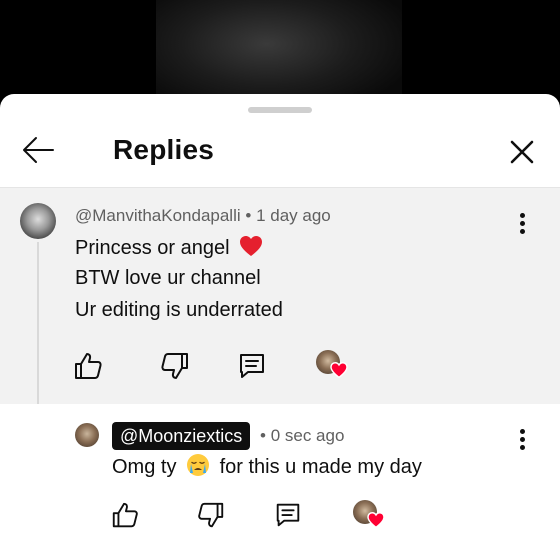 This screenshot has height=560, width=560. What do you see at coordinates (251, 249) in the screenshot?
I see `heart-emoji` at bounding box center [251, 249].